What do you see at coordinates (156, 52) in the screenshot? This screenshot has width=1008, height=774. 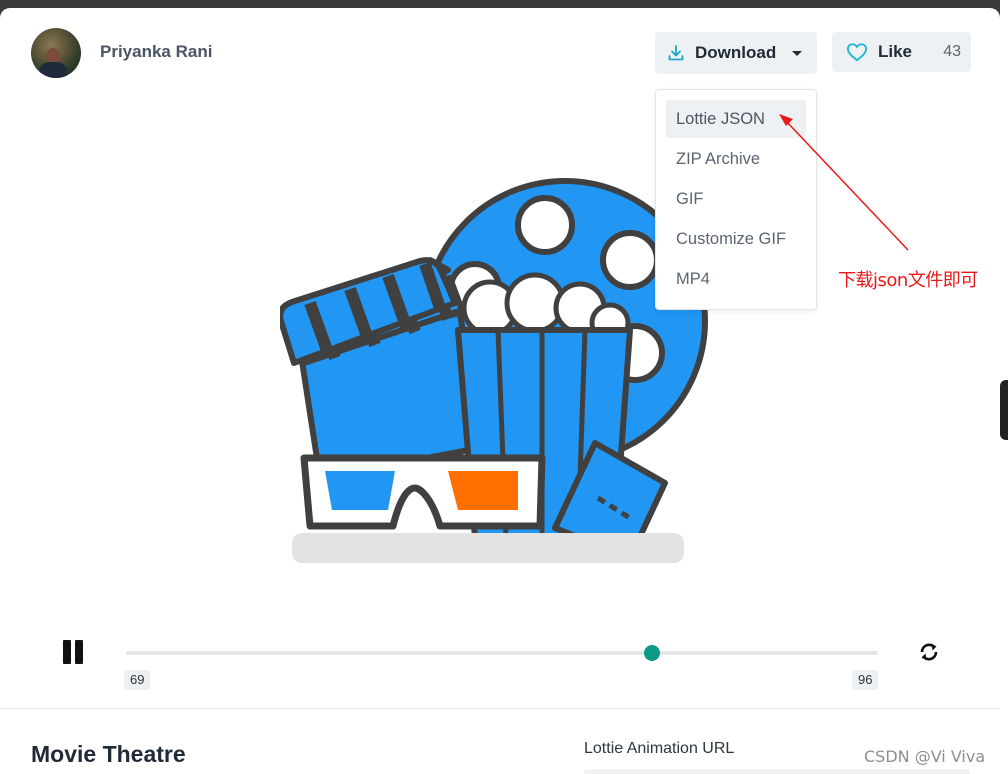 I see `author-name: Priyanka Rani` at bounding box center [156, 52].